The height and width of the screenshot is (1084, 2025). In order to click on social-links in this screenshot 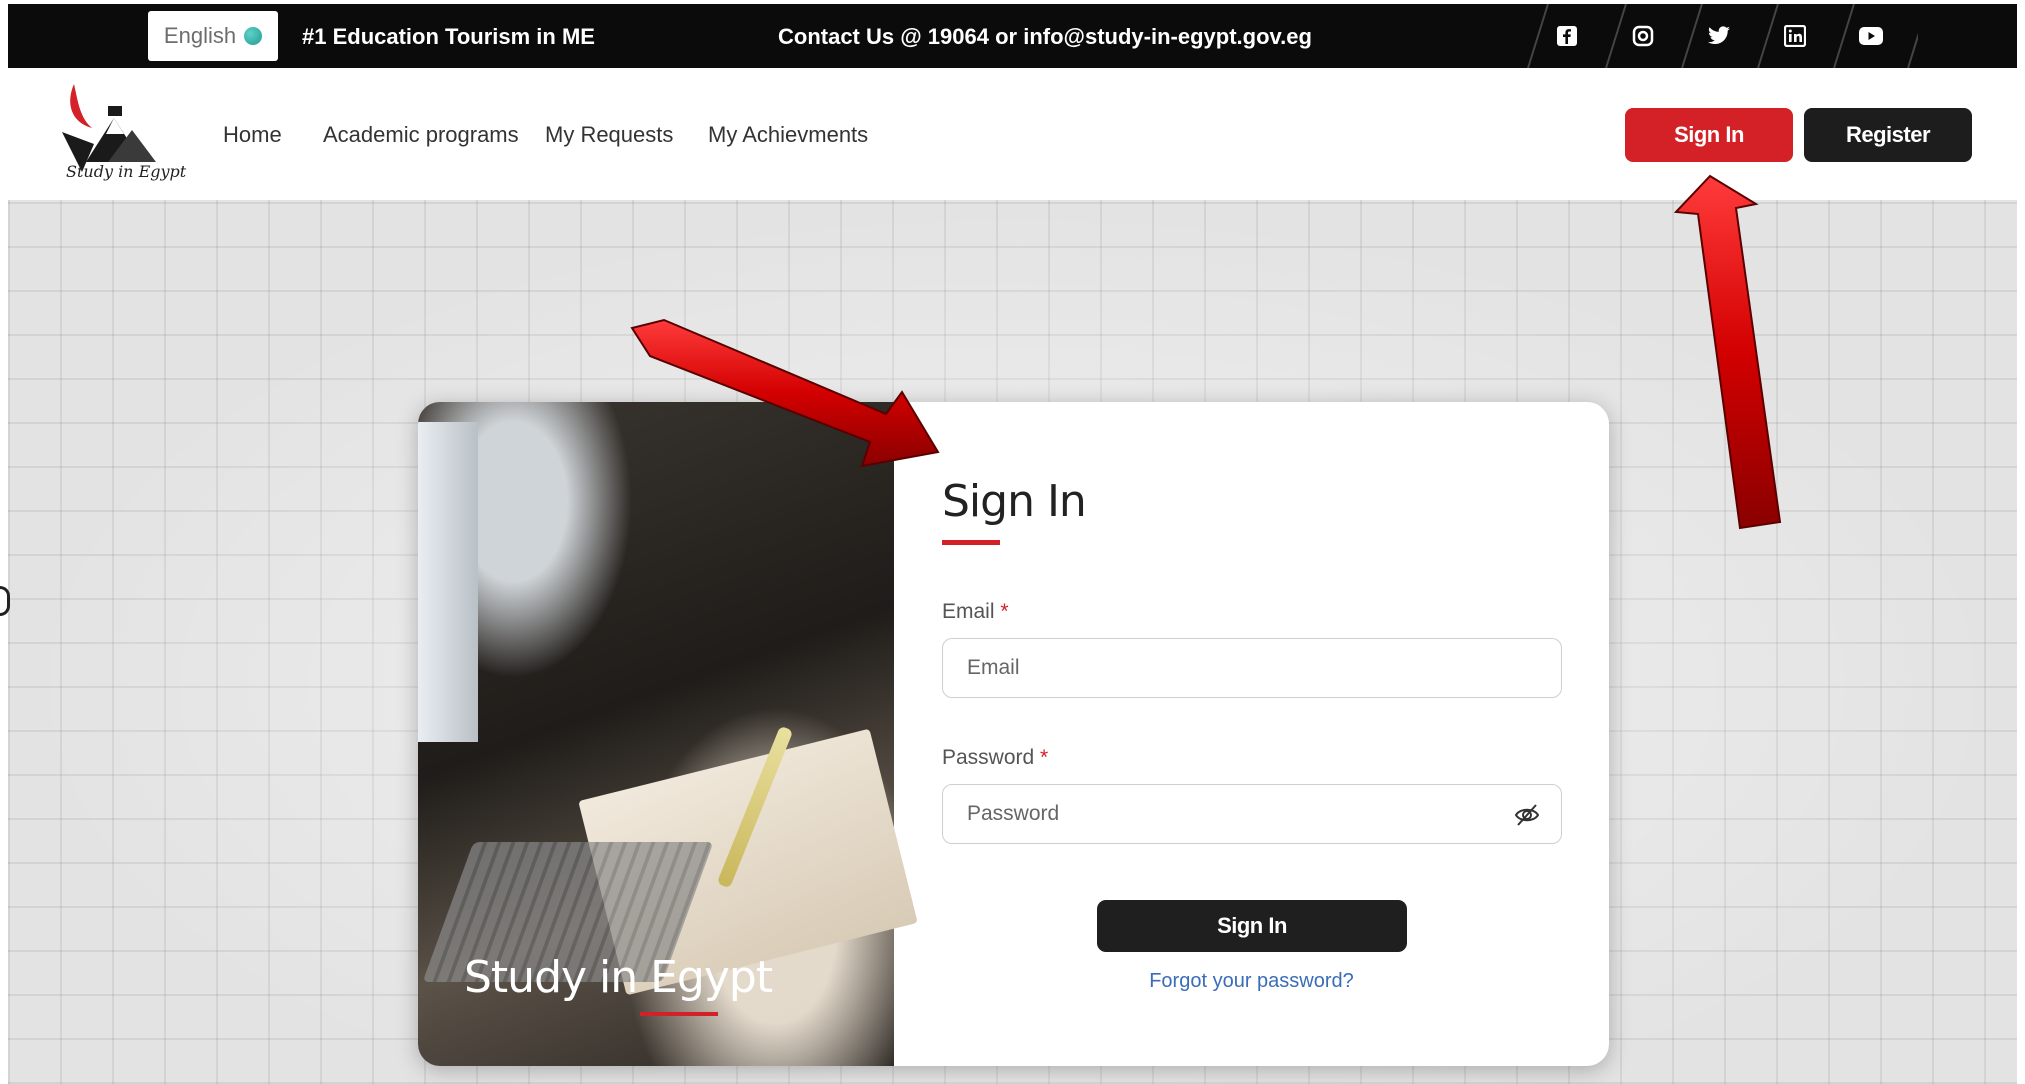, I will do `click(1718, 36)`.